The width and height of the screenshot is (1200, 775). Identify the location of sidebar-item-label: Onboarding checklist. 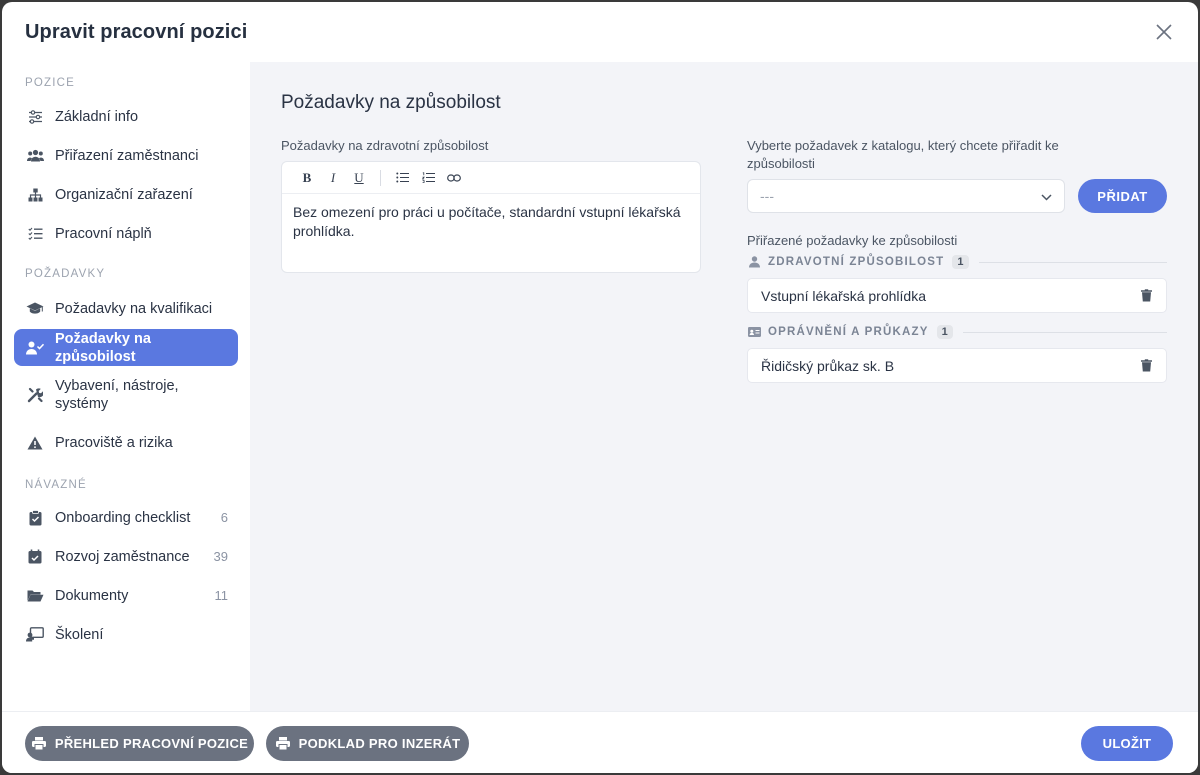
(123, 517).